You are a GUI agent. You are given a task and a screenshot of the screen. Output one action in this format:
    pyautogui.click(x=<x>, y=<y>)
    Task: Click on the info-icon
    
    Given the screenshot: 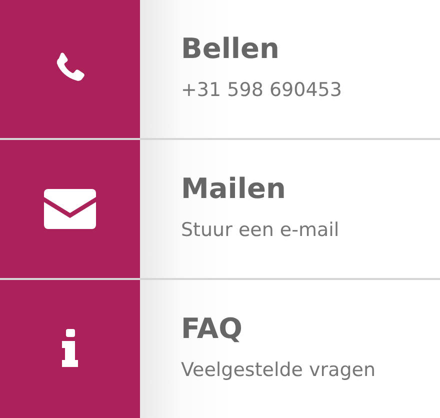 What is the action you would take?
    pyautogui.click(x=70, y=349)
    